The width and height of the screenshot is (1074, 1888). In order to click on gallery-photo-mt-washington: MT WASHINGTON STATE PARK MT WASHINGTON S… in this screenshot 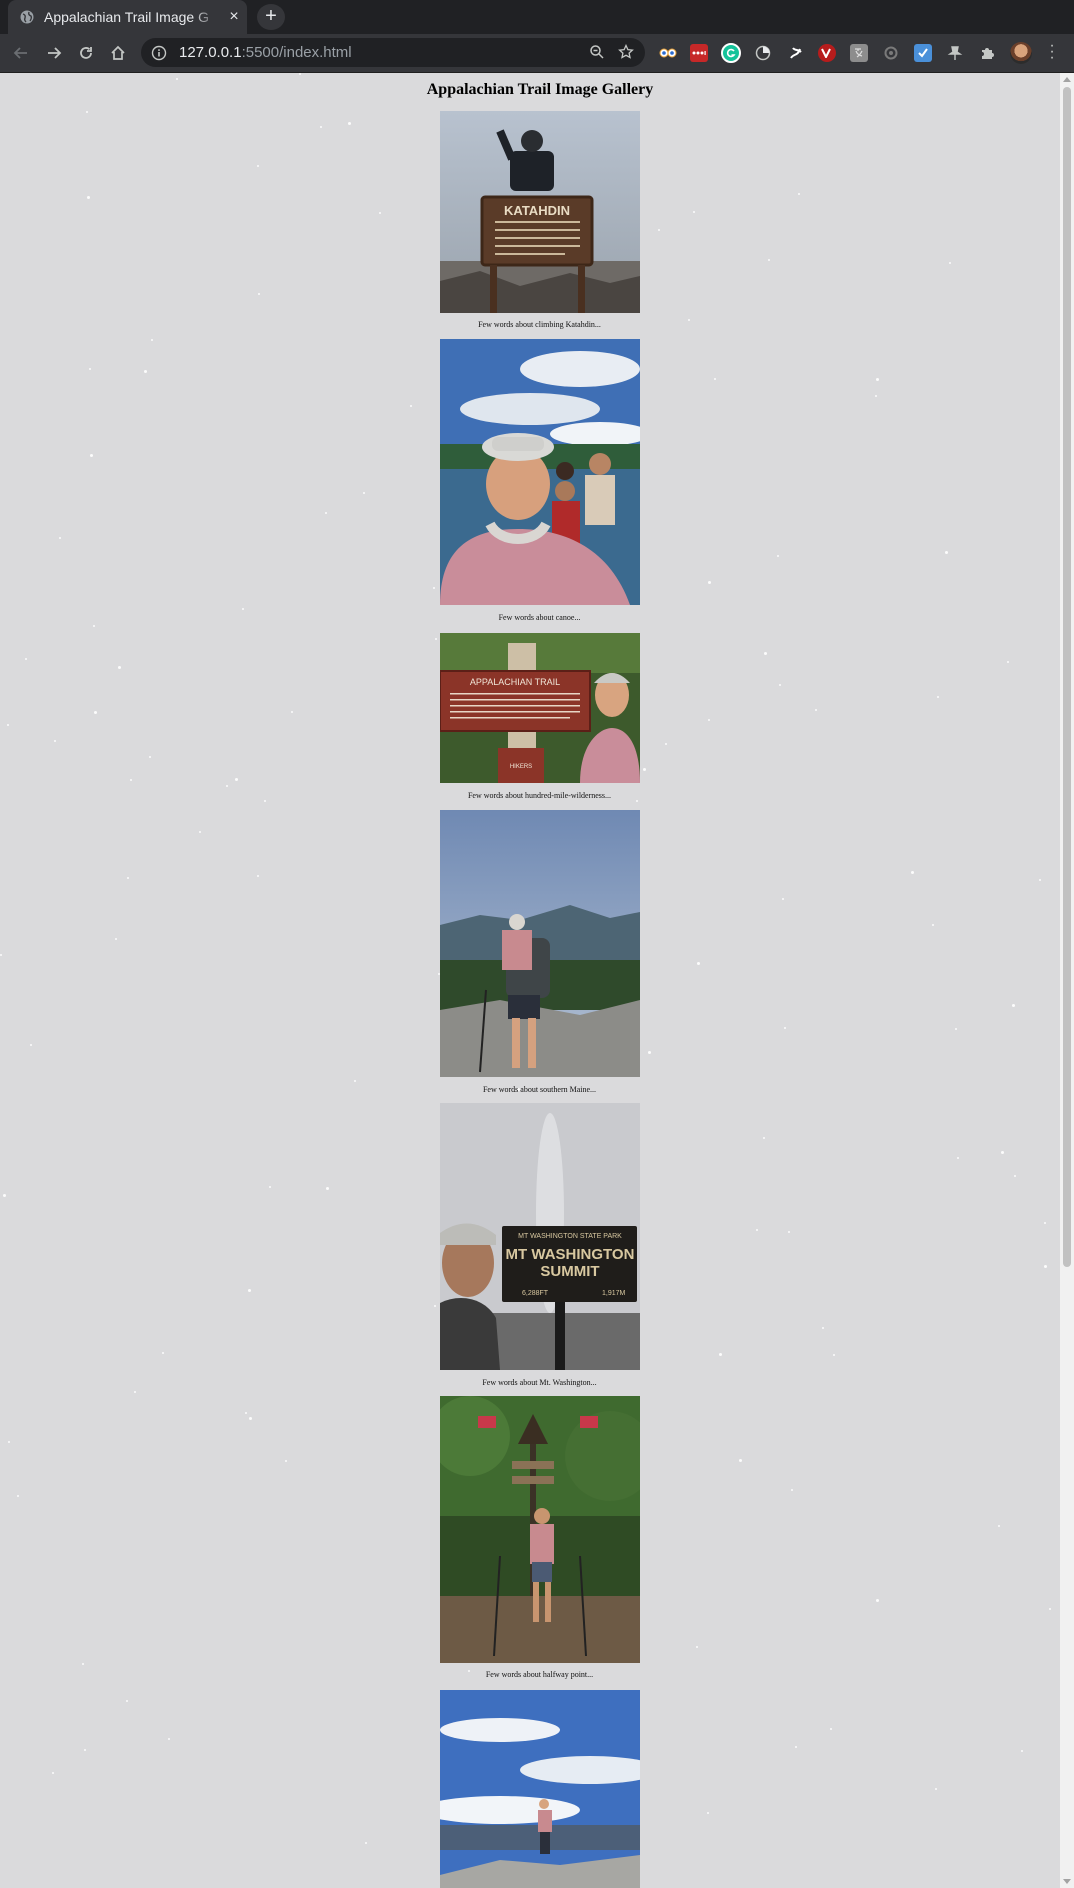, I will do `click(540, 1236)`.